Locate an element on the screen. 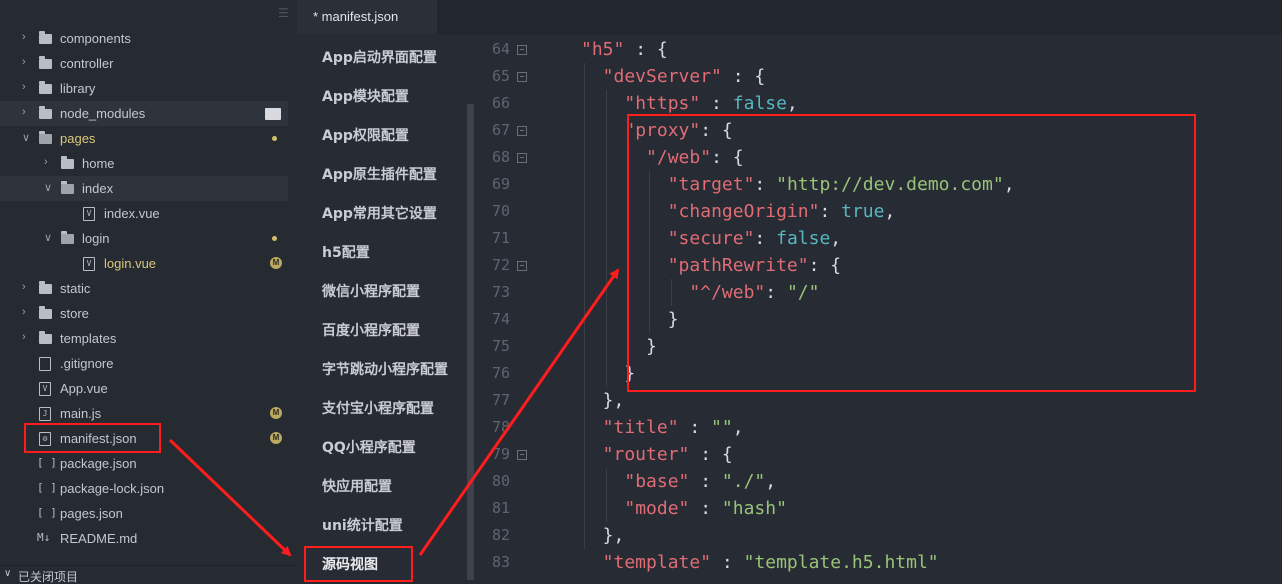  arrow-to-proxy-block is located at coordinates (519, 412).